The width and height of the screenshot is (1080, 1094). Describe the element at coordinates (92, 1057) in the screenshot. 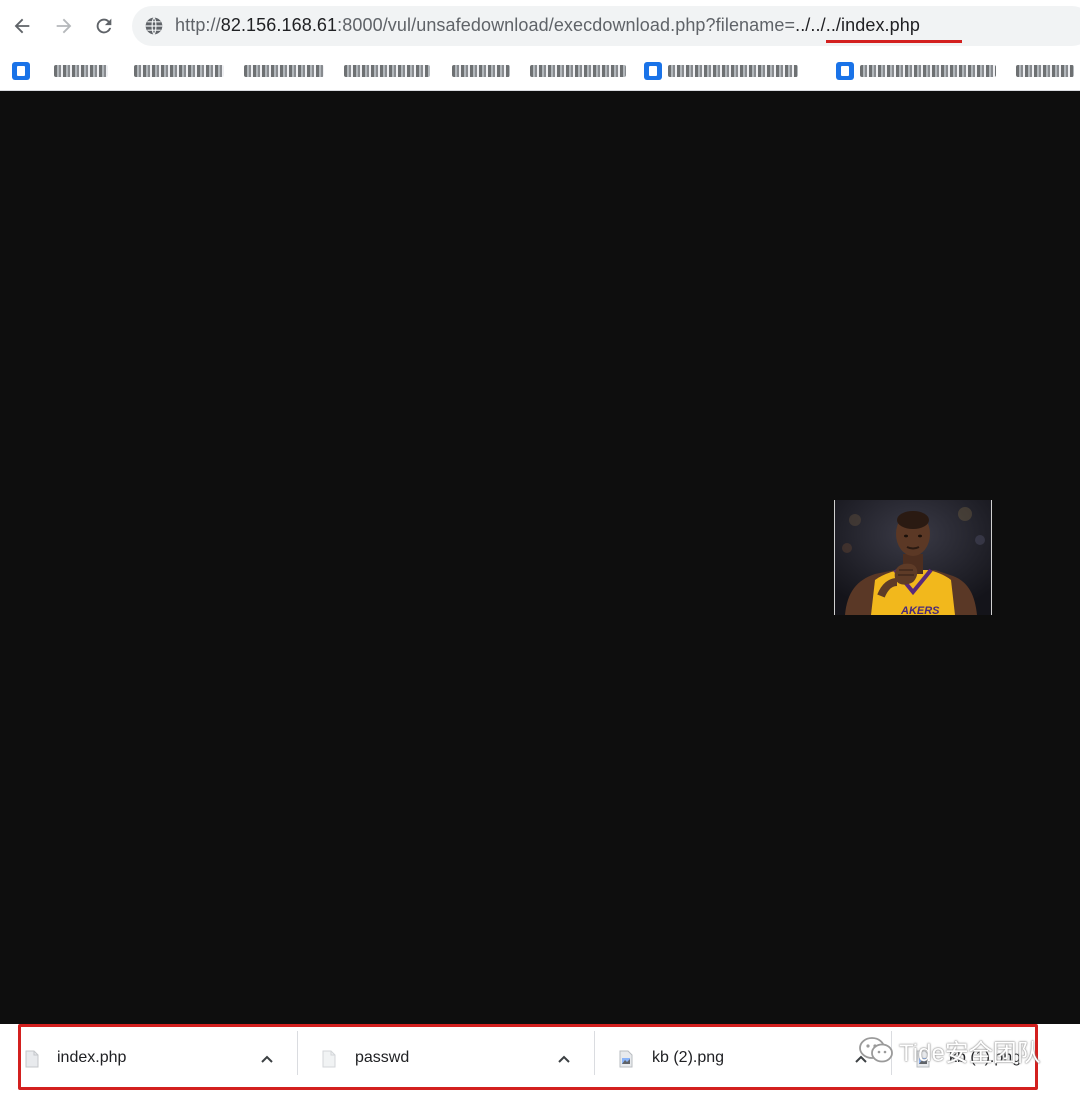

I see `download-filename: index.php` at that location.